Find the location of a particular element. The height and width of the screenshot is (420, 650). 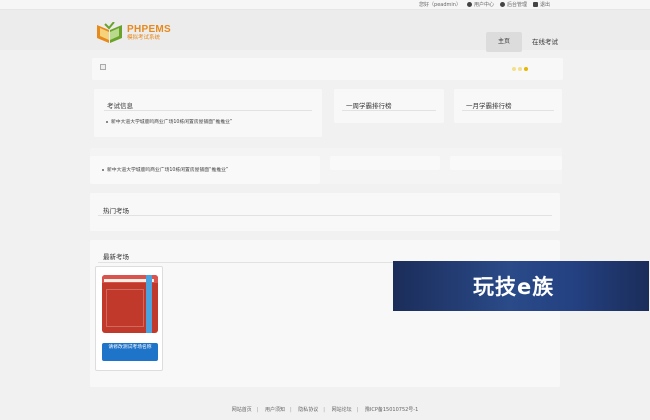

footer-link-home: 网站首页 is located at coordinates (242, 410).